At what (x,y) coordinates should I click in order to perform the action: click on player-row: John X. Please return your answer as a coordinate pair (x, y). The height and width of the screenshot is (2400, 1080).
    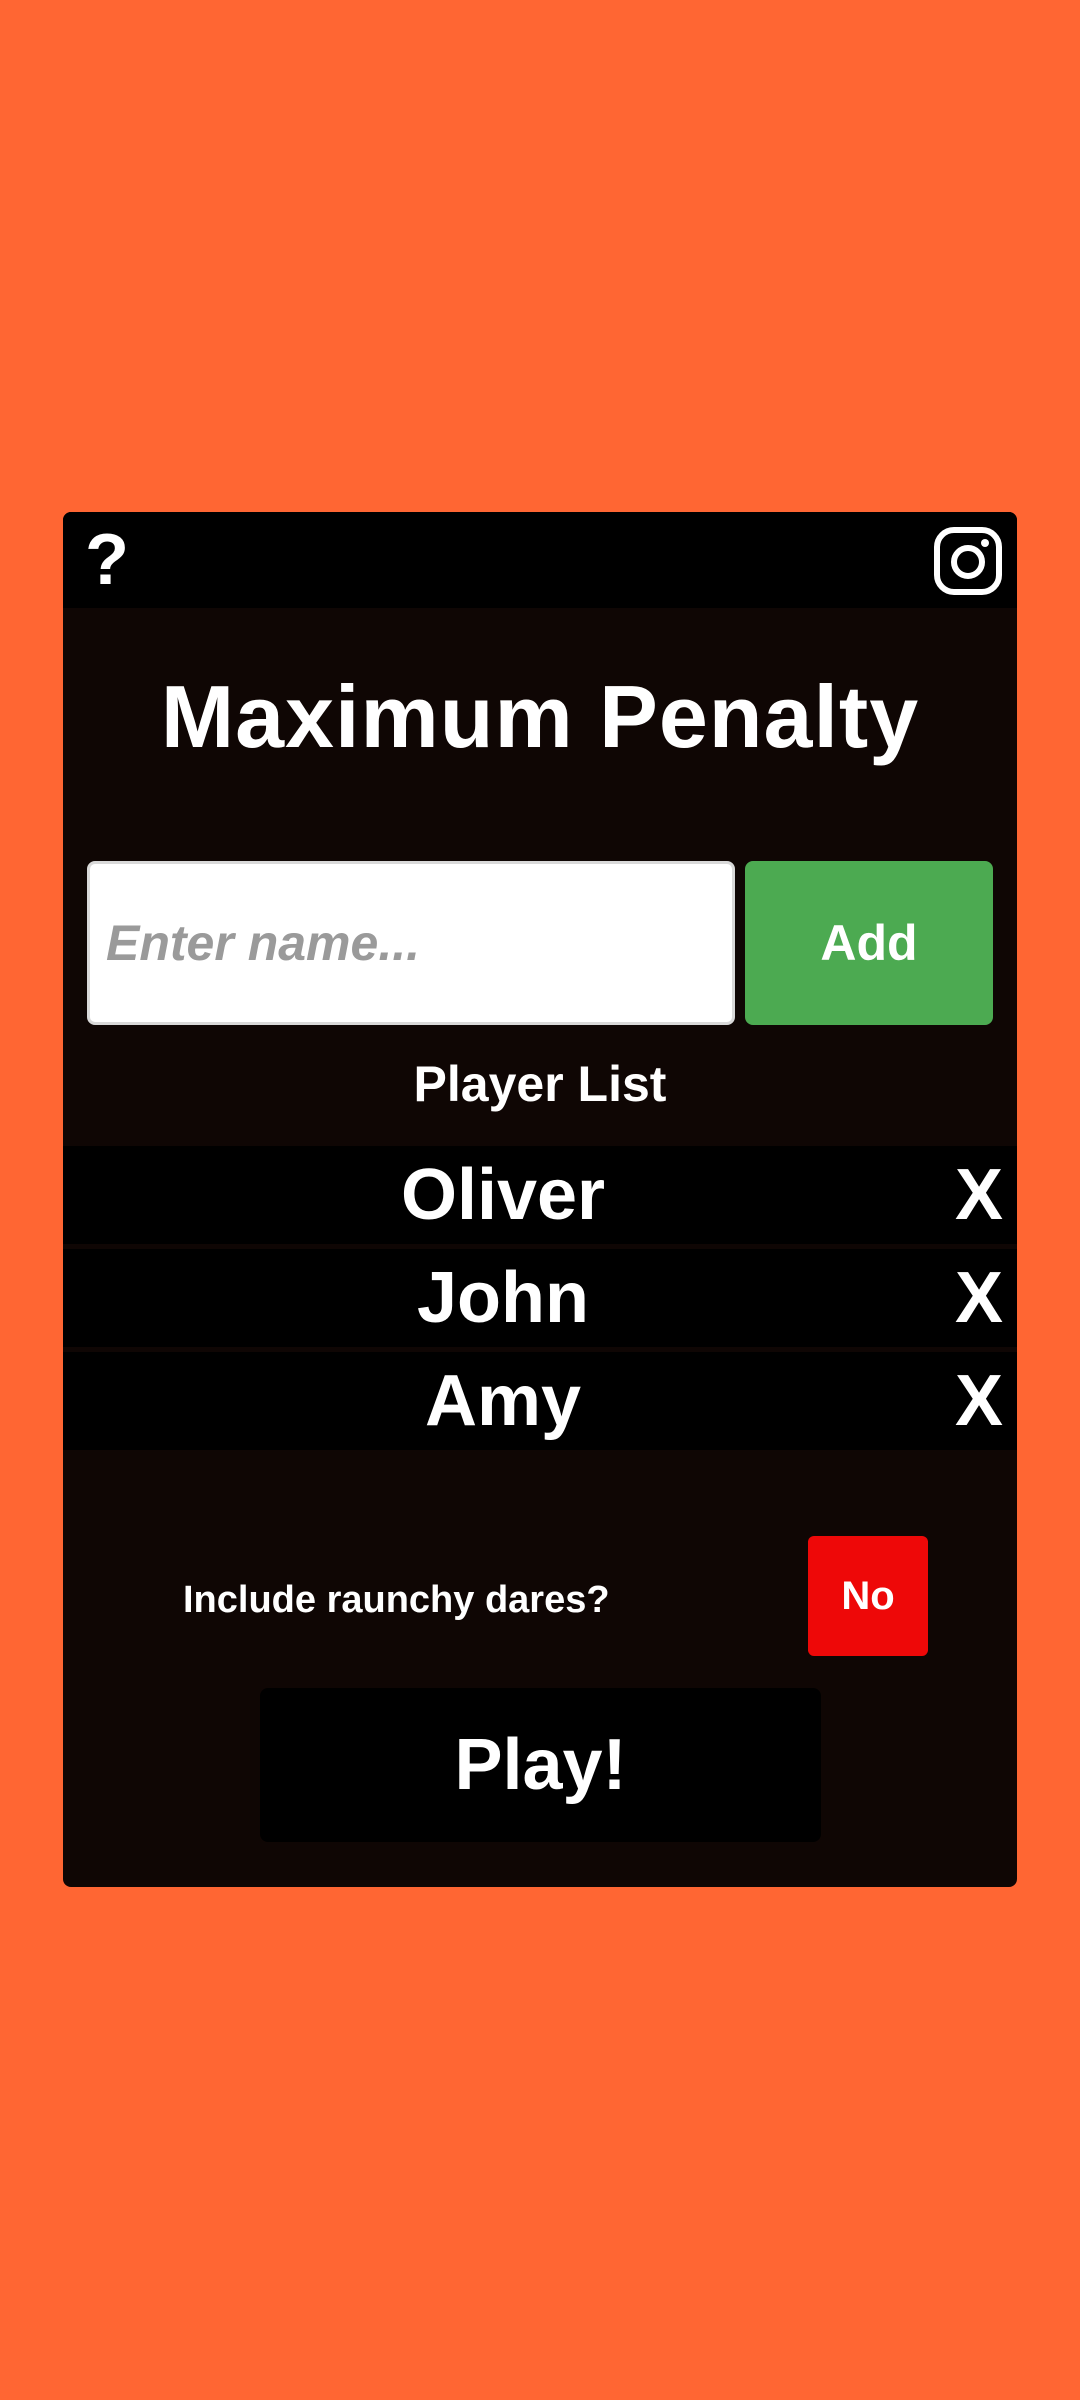
    Looking at the image, I should click on (540, 1298).